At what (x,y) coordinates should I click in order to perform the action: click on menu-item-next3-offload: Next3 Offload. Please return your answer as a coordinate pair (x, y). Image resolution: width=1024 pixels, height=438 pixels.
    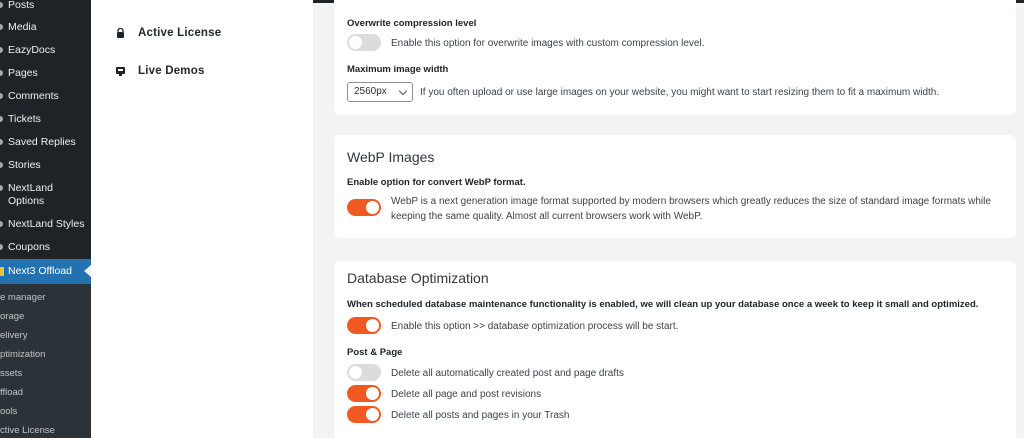
    Looking at the image, I should click on (45, 271).